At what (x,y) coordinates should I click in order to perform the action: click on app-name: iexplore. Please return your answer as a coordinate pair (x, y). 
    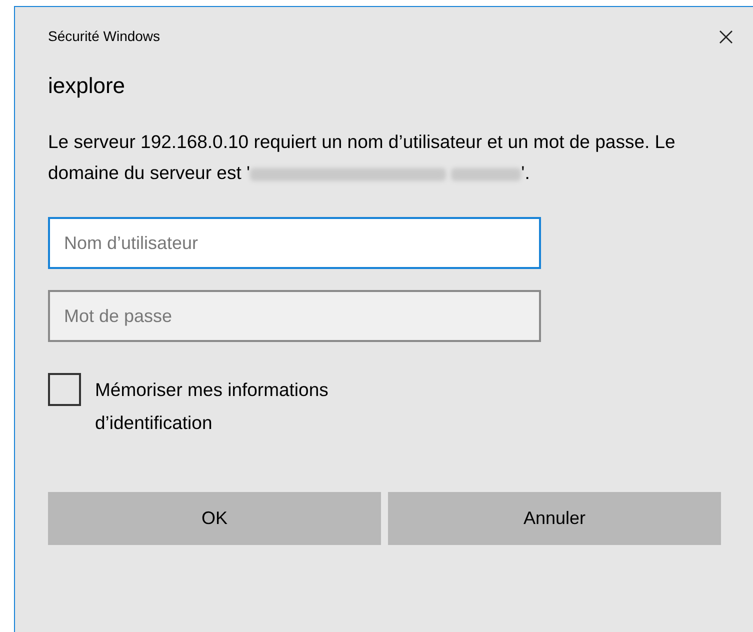
    Looking at the image, I should click on (87, 86).